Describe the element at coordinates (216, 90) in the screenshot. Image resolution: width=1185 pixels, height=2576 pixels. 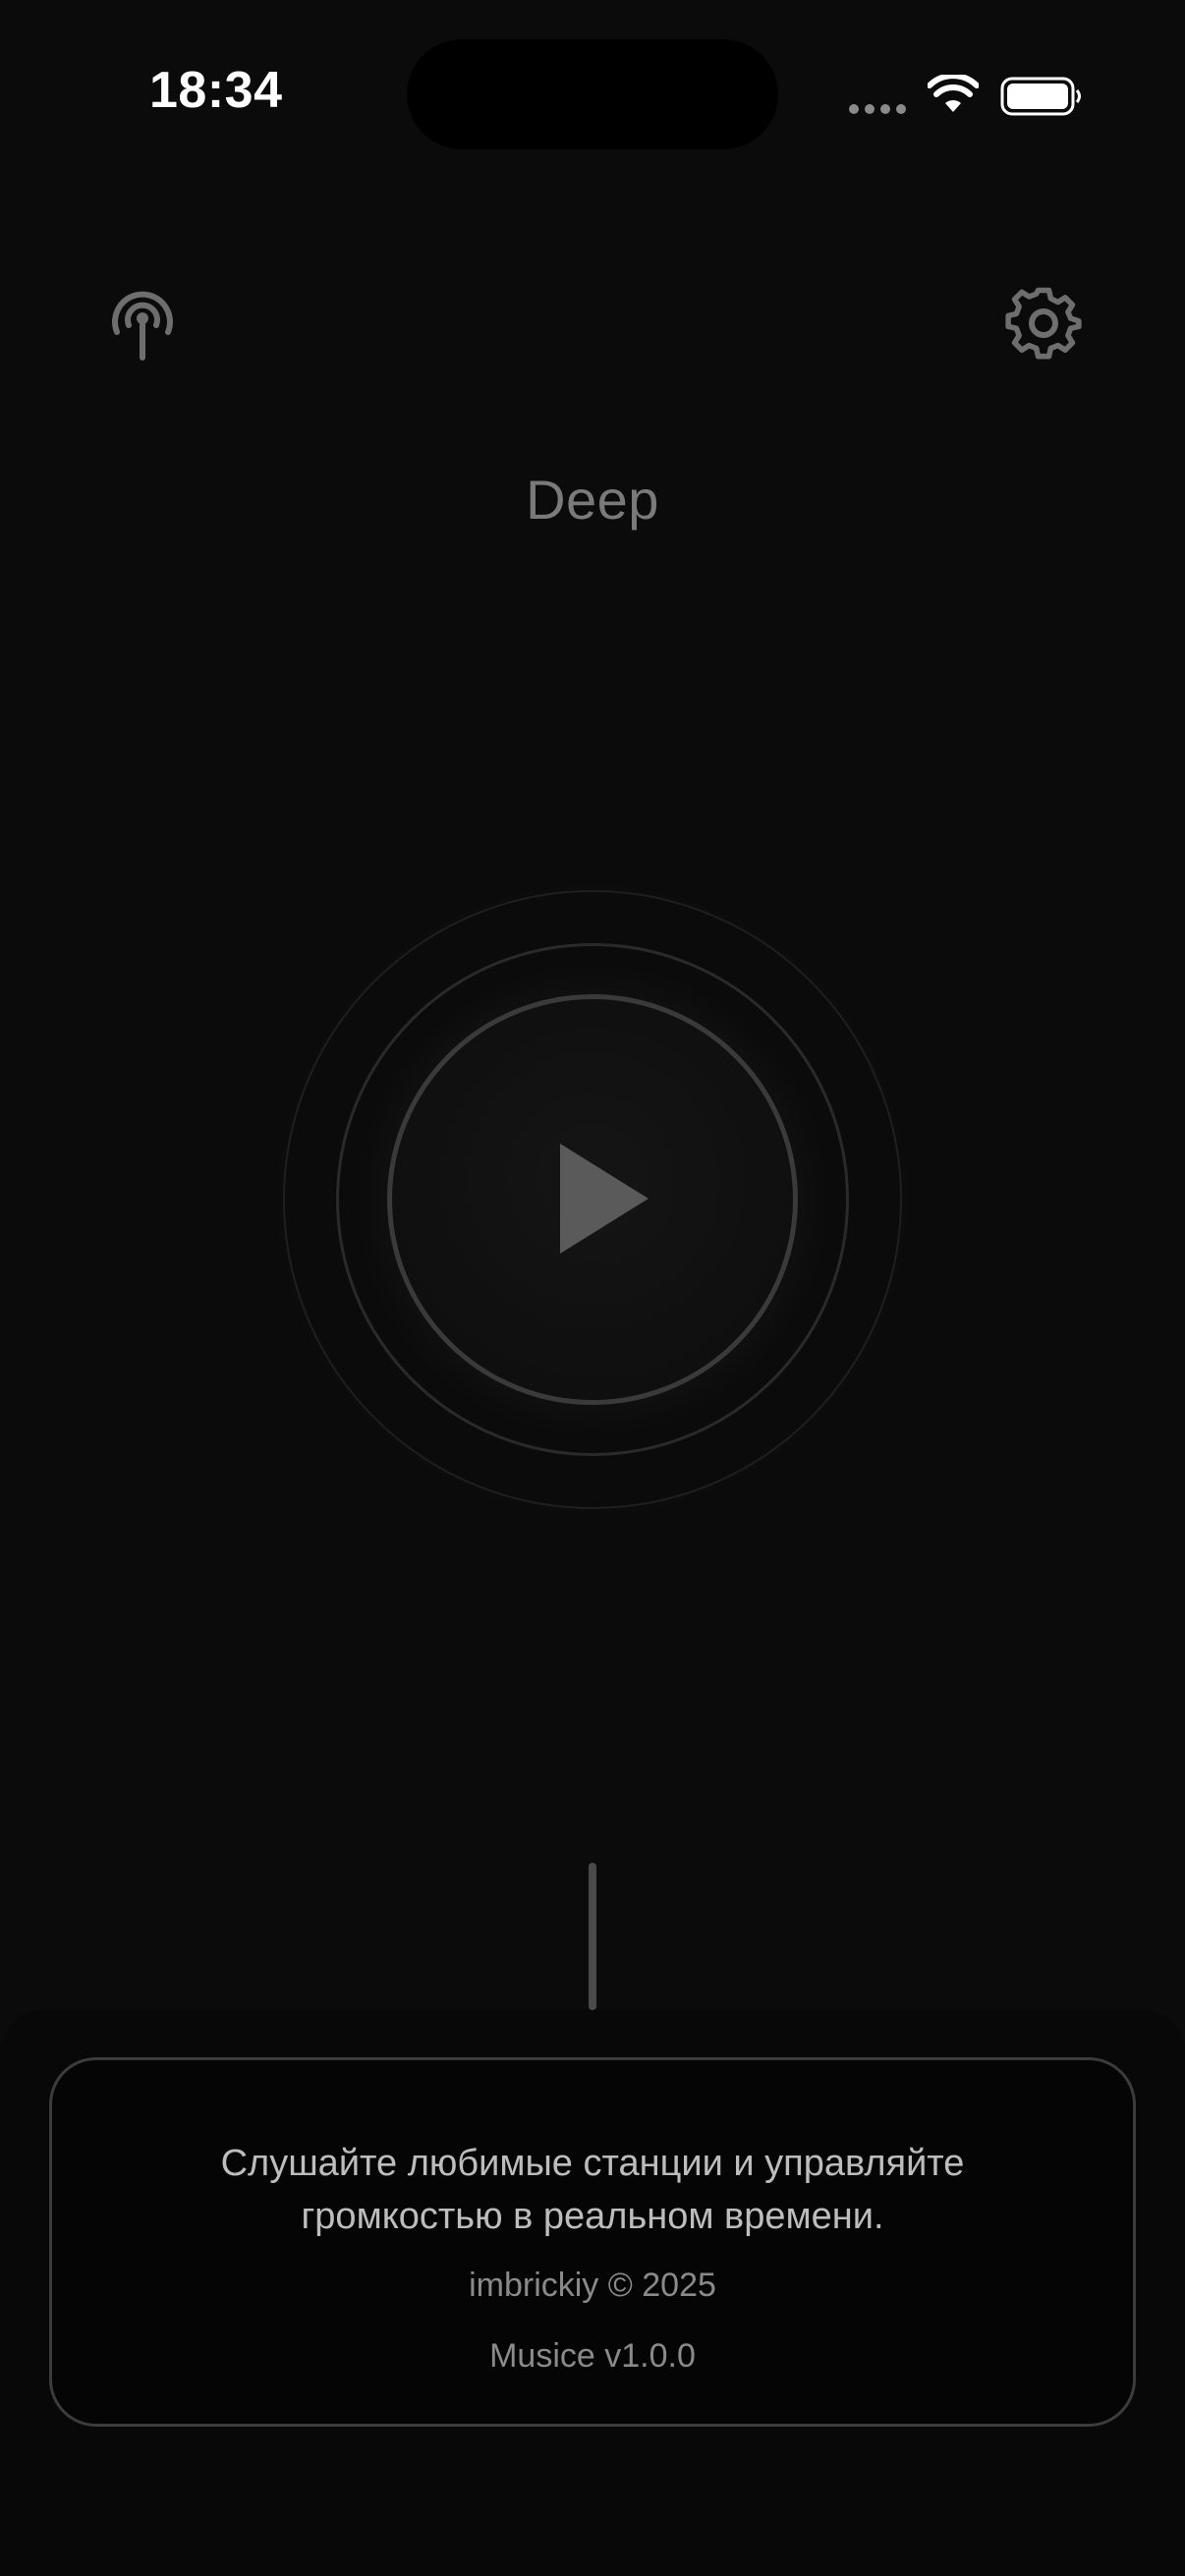
I see `status-time: 18:34` at that location.